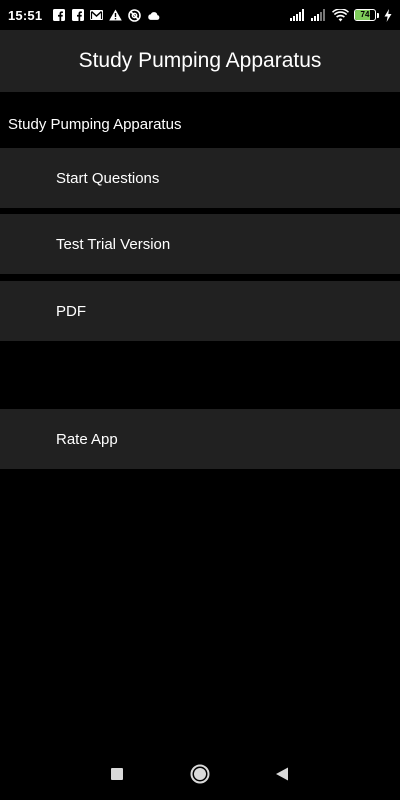 Image resolution: width=400 pixels, height=800 pixels. Describe the element at coordinates (117, 774) in the screenshot. I see `recents-icon` at that location.